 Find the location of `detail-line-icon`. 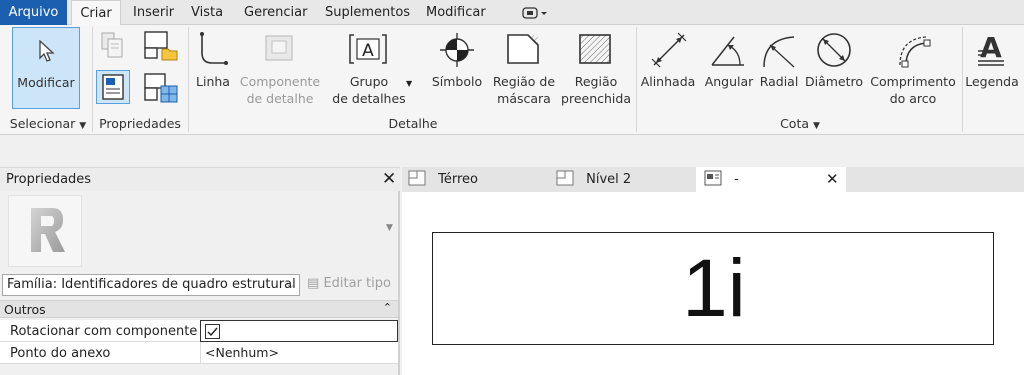

detail-line-icon is located at coordinates (214, 48).